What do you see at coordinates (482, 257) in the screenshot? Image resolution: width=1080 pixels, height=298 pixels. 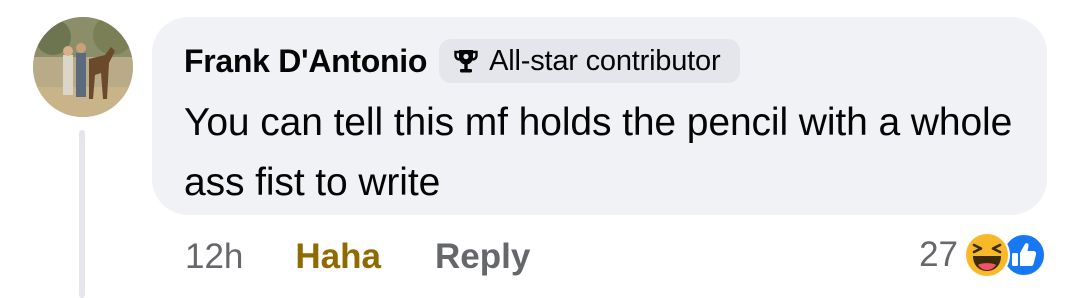 I see `reply-button: Reply` at bounding box center [482, 257].